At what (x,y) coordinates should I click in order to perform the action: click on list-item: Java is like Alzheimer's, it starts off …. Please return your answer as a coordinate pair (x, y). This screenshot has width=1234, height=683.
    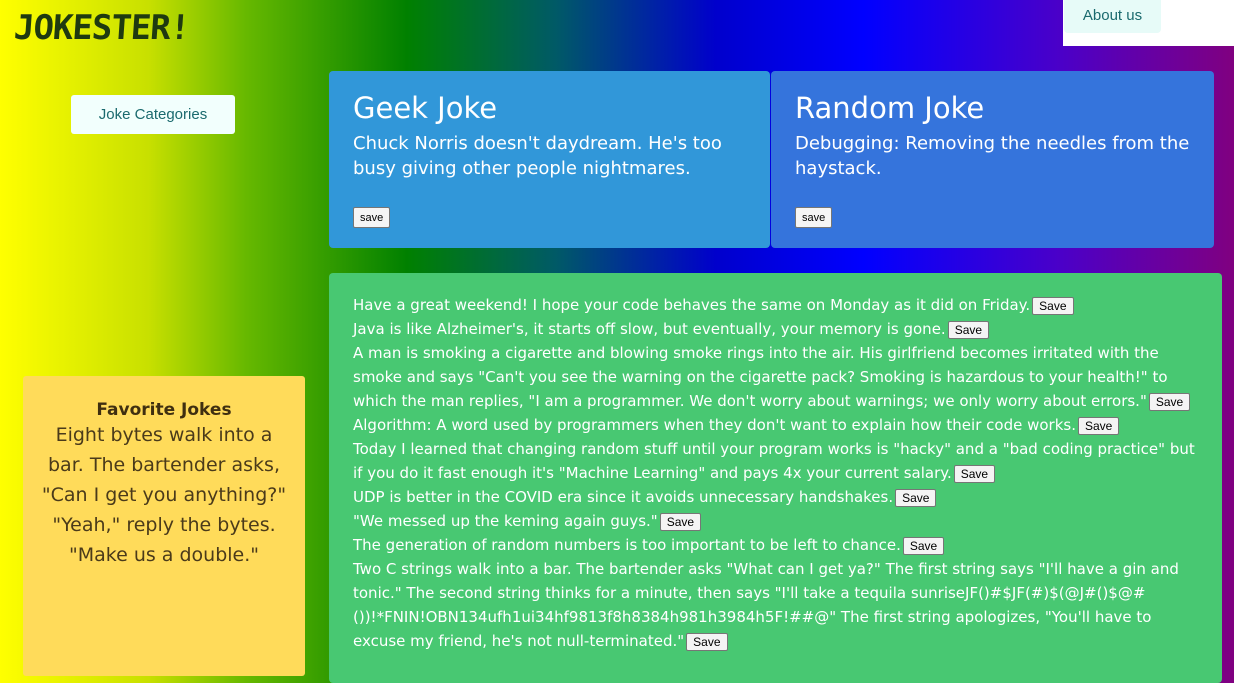
    Looking at the image, I should click on (775, 329).